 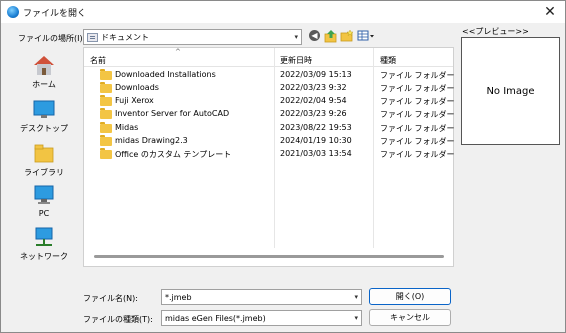 I want to click on new-folder-icon, so click(x=347, y=36).